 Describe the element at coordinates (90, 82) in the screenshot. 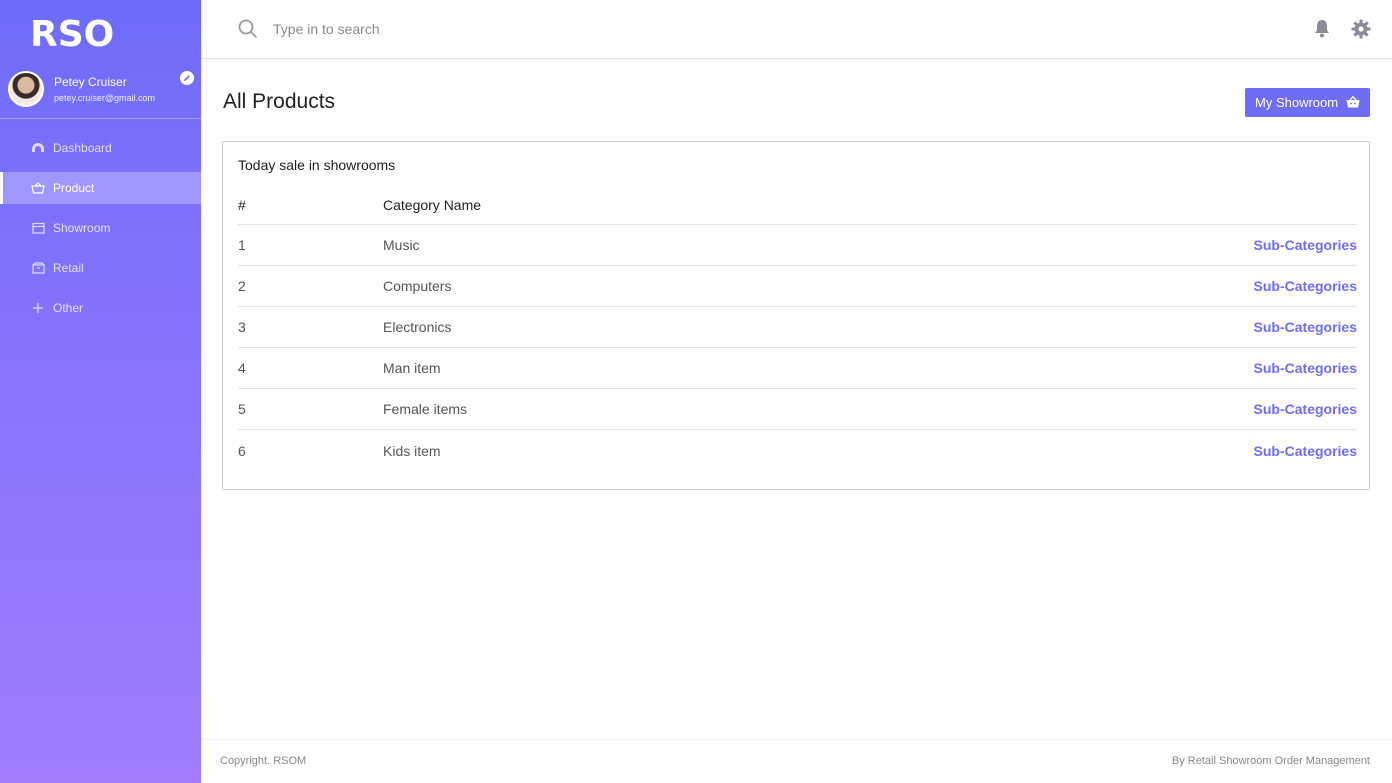

I see `user-name: Petey Cruiser` at that location.